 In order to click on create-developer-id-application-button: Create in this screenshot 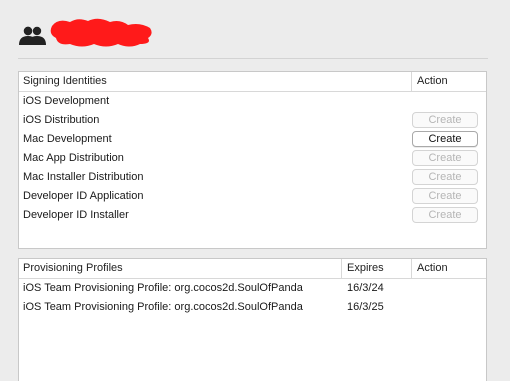, I will do `click(445, 196)`.